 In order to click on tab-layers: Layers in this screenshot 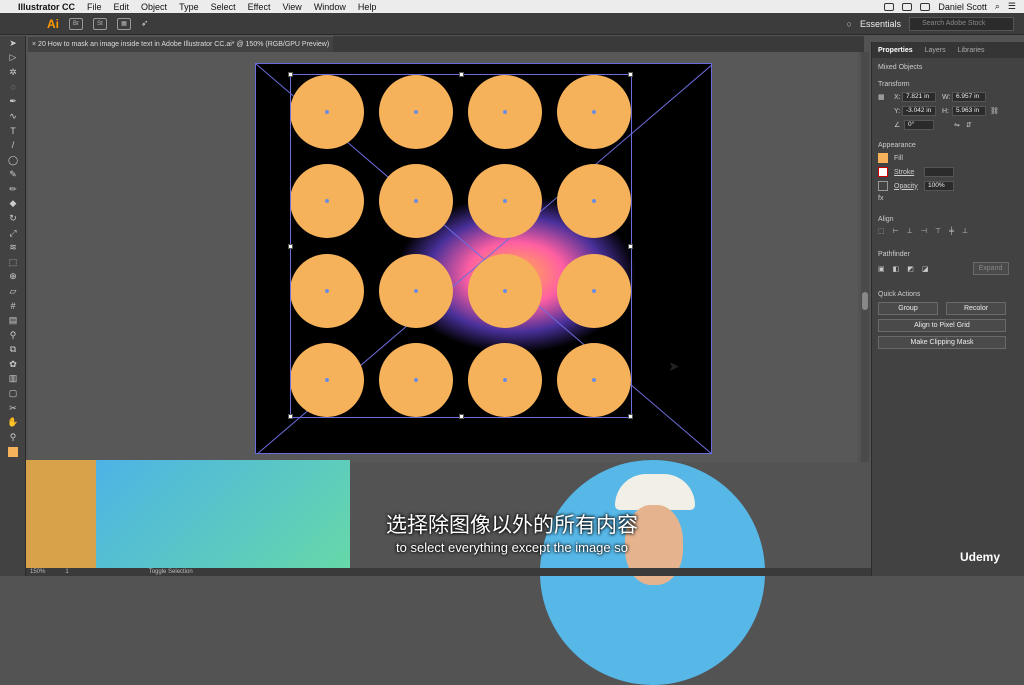, I will do `click(935, 50)`.